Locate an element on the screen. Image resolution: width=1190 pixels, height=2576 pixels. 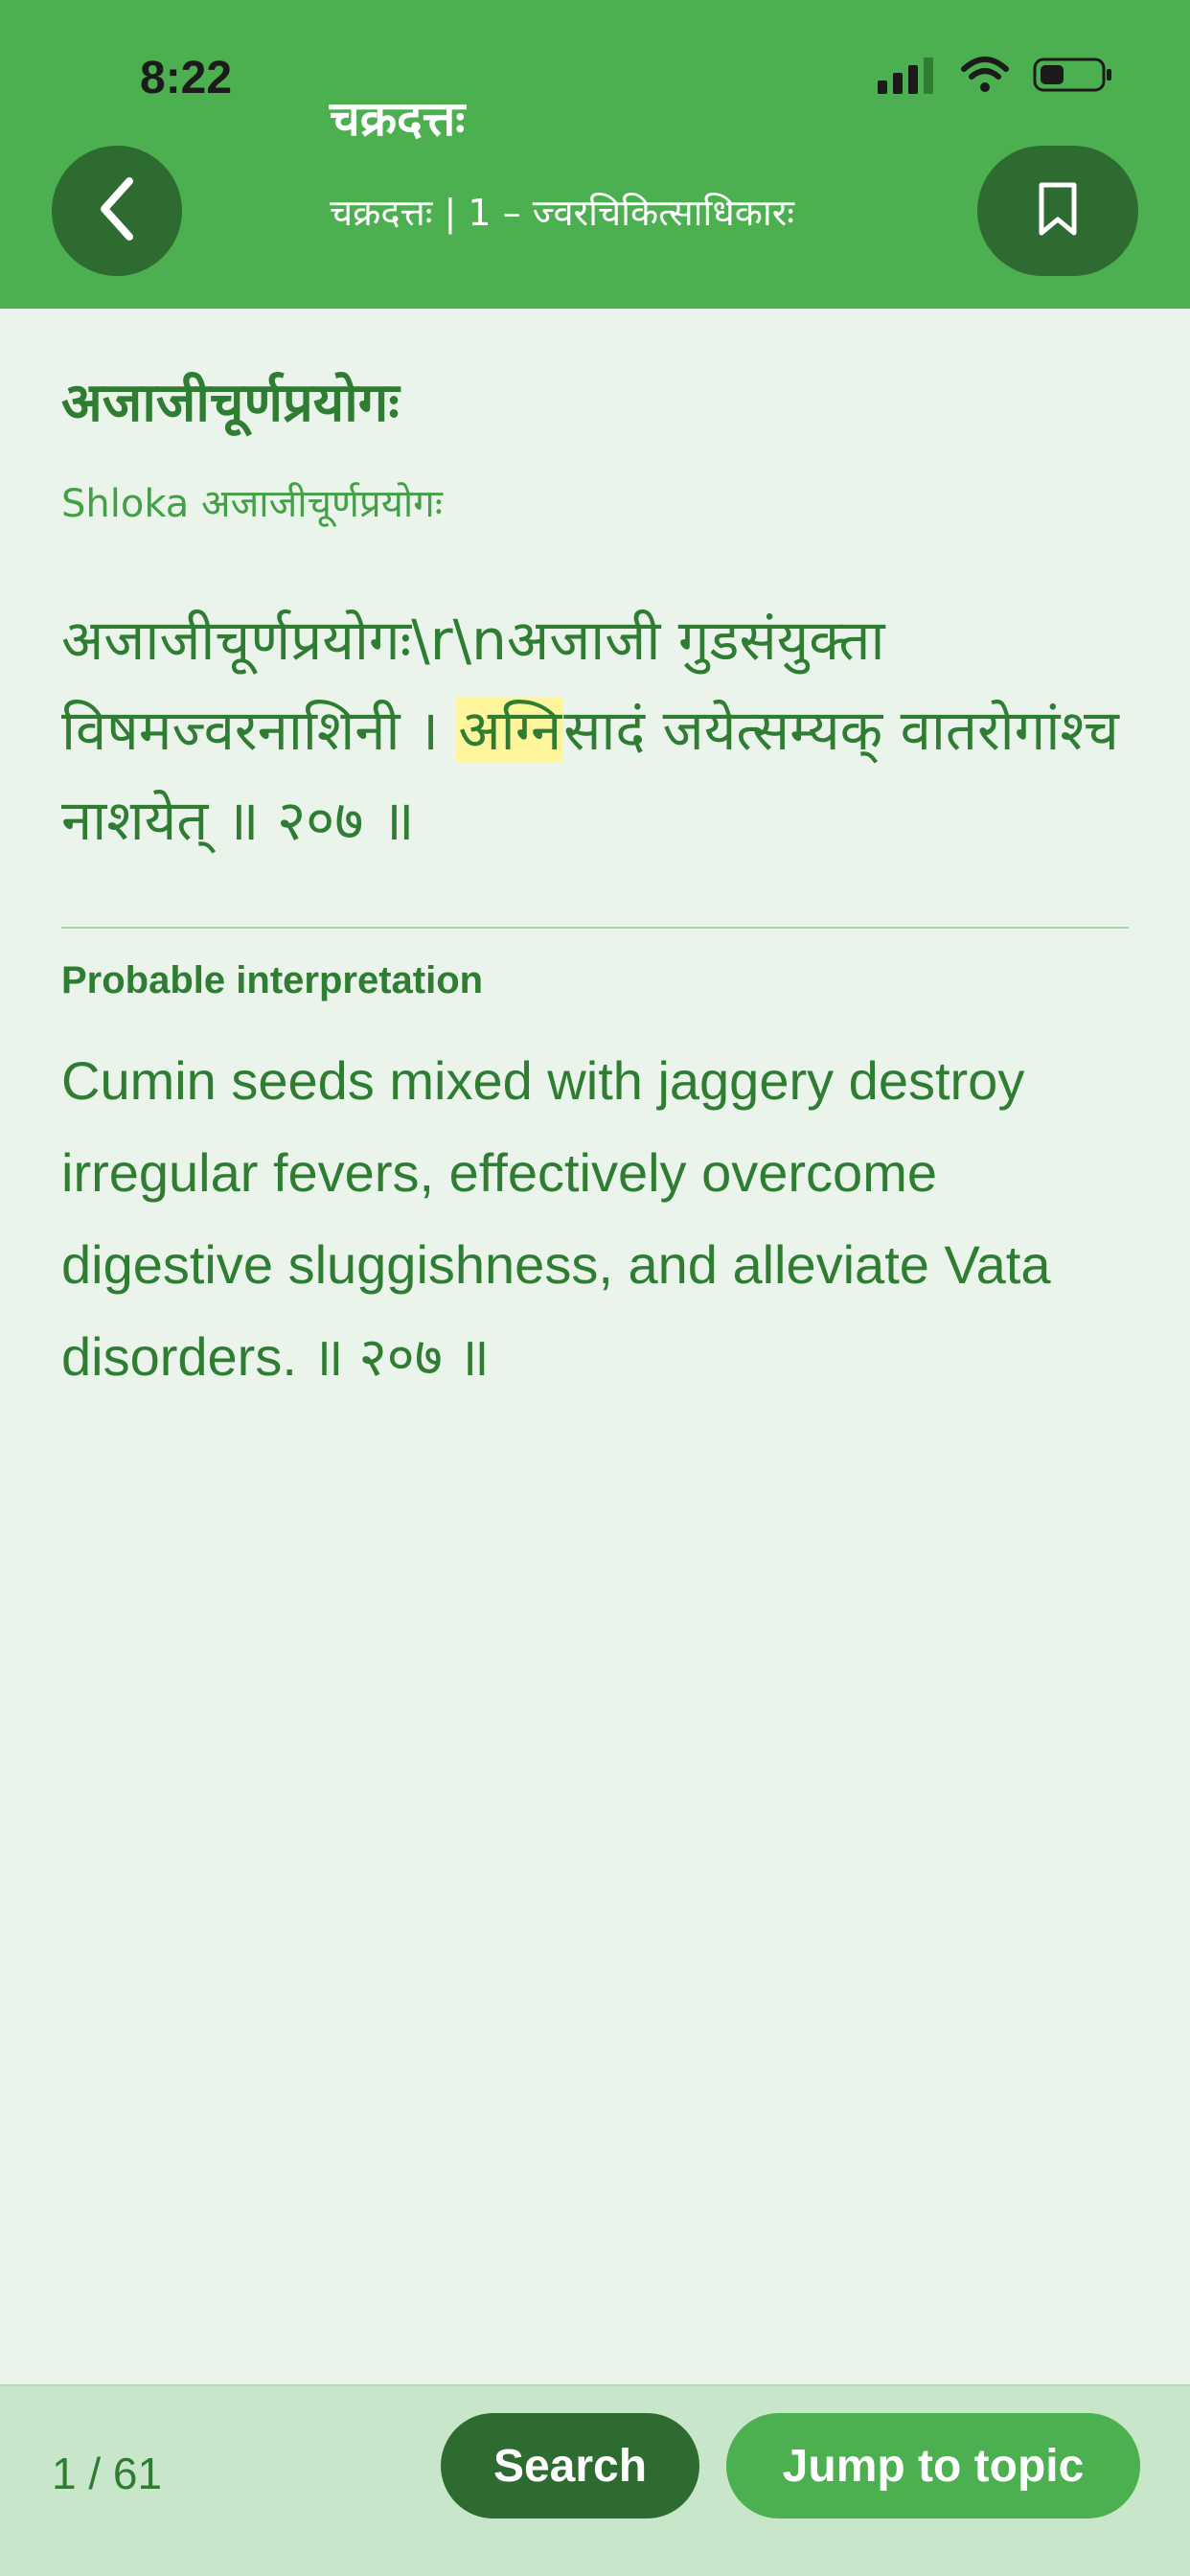
topic-title: अजाजीचूर्णप्रयोगः is located at coordinates (230, 403).